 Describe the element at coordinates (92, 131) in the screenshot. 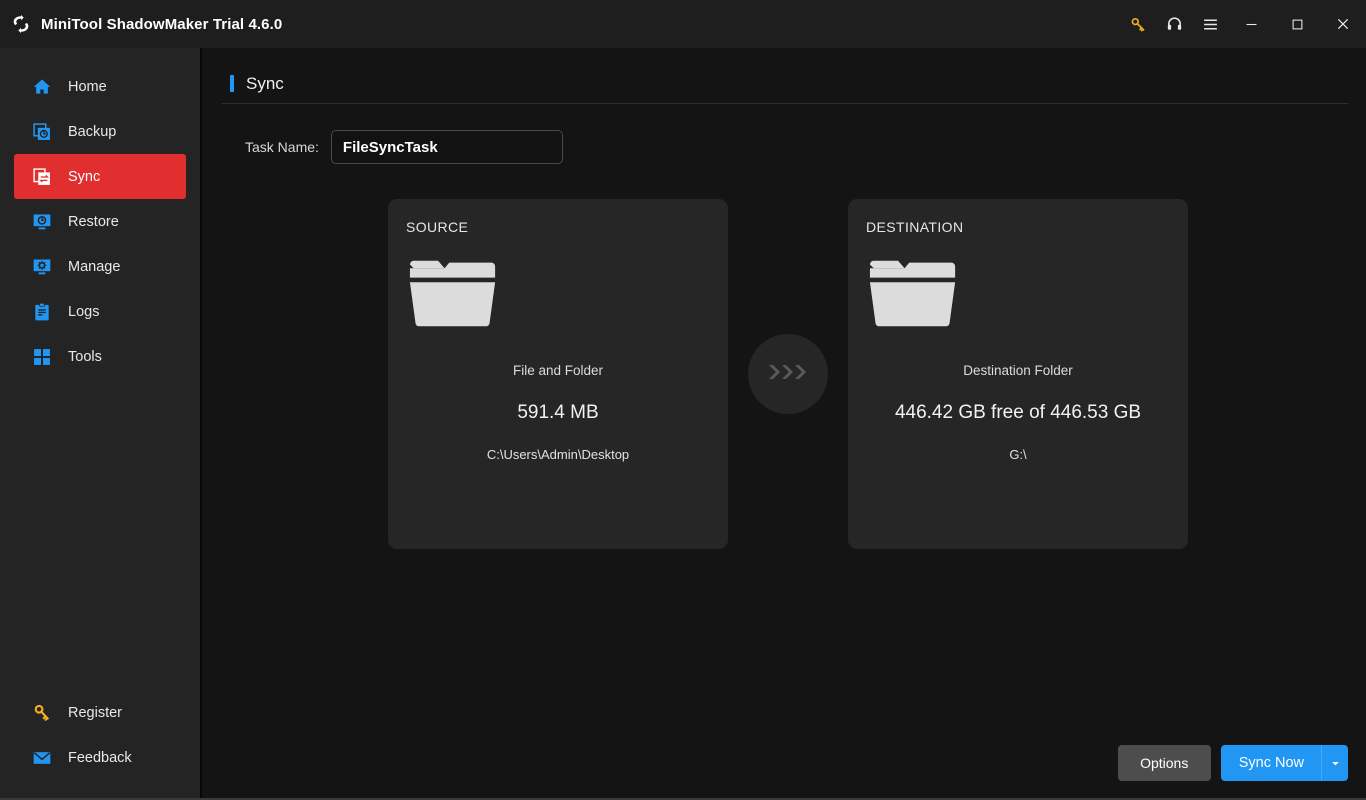

I see `sidebar-item-label: Backup` at that location.